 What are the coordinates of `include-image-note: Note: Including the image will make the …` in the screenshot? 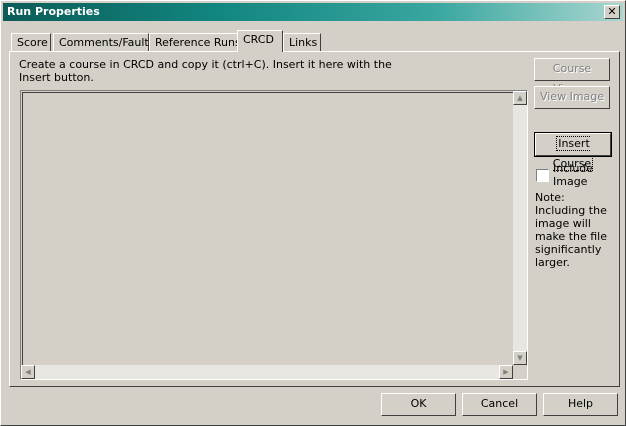 It's located at (571, 230).